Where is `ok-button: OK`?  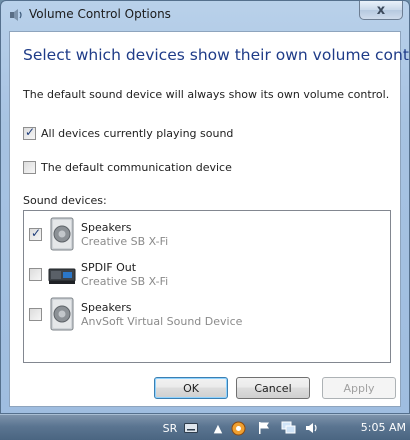
ok-button: OK is located at coordinates (191, 388).